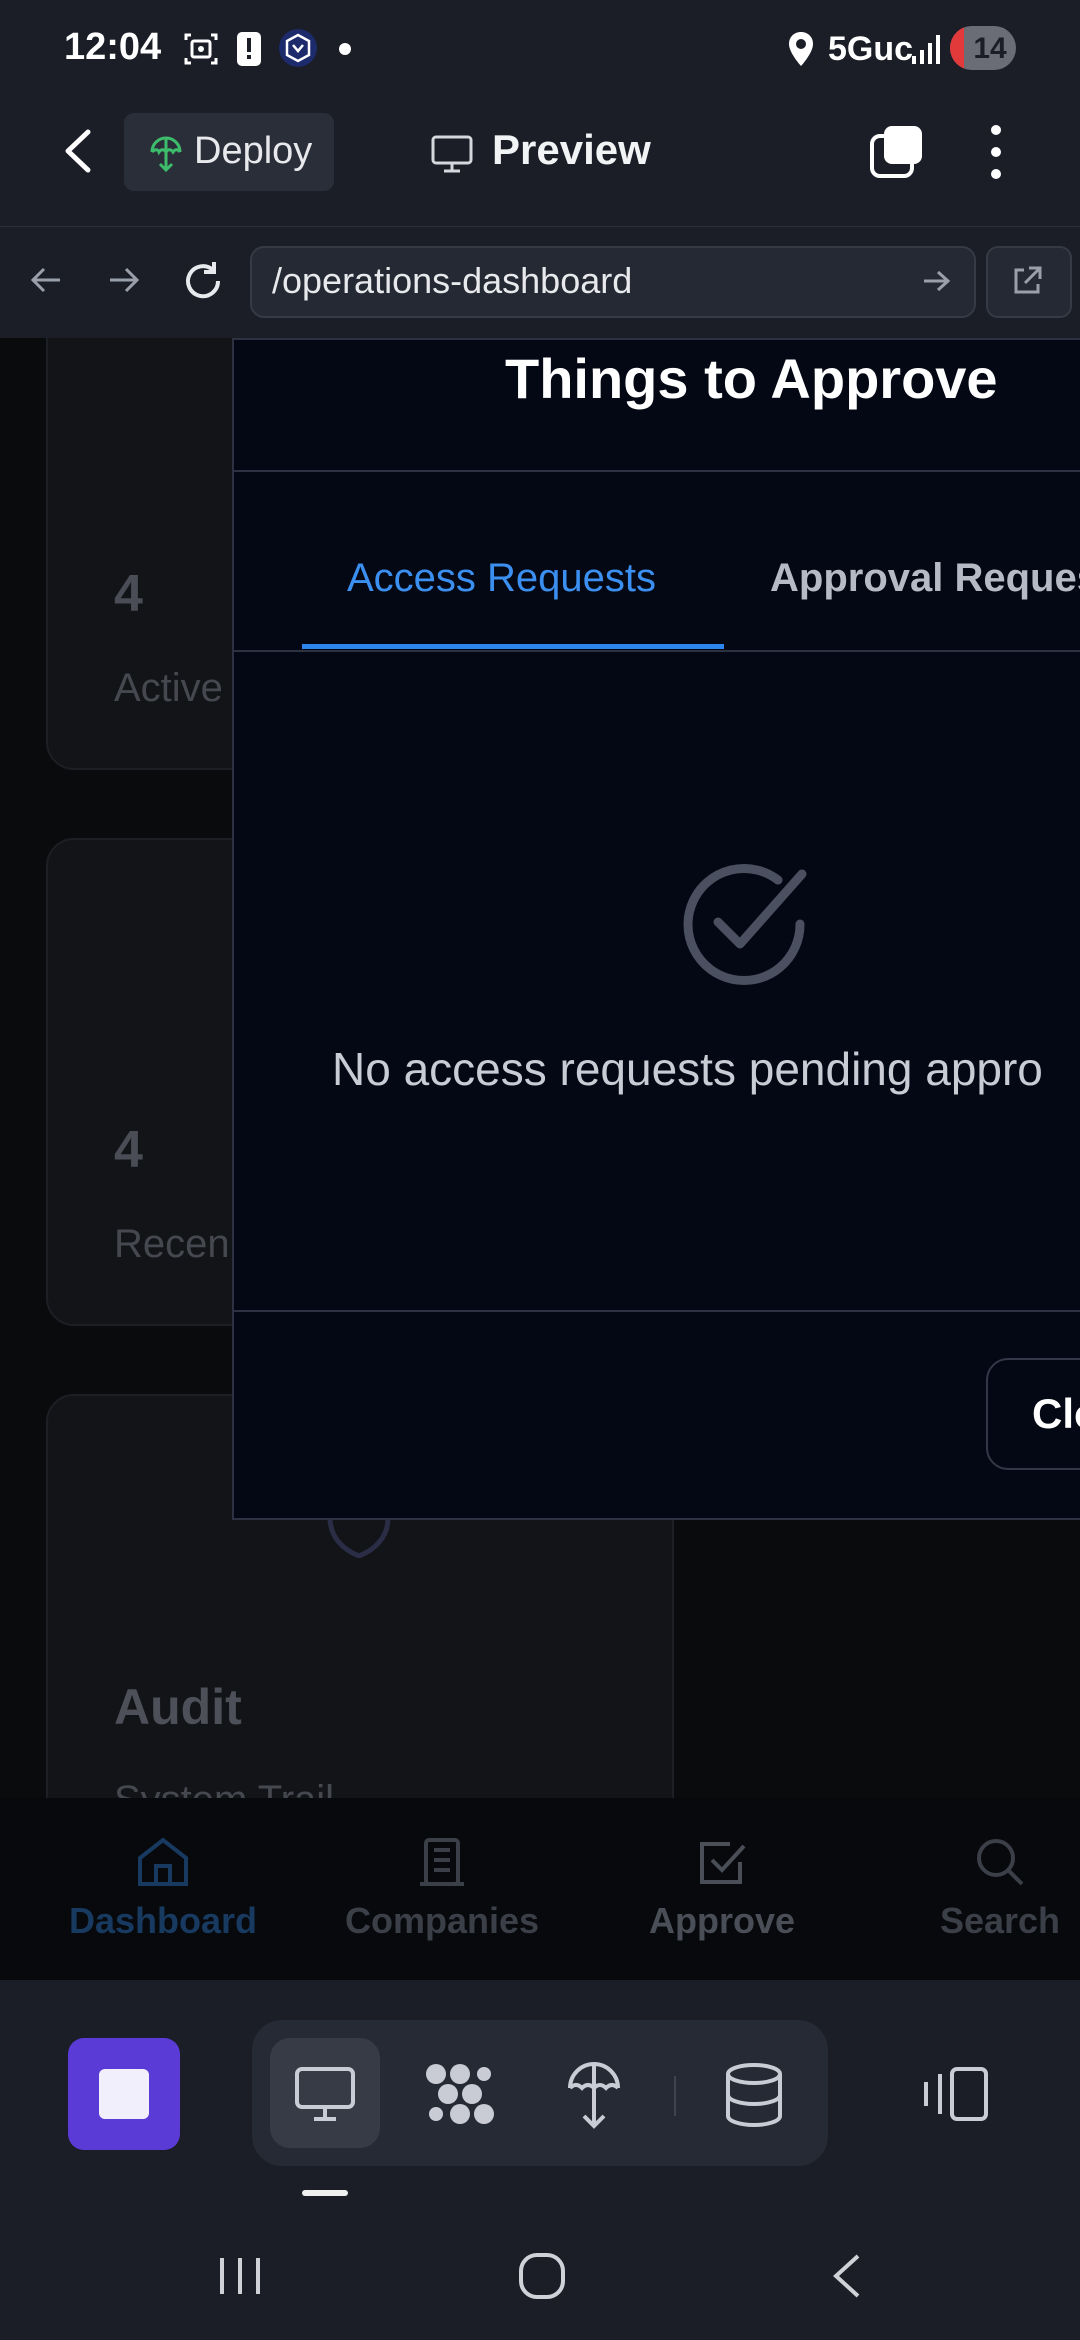 The width and height of the screenshot is (1080, 2340). What do you see at coordinates (657, 471) in the screenshot?
I see `modal-header-divider` at bounding box center [657, 471].